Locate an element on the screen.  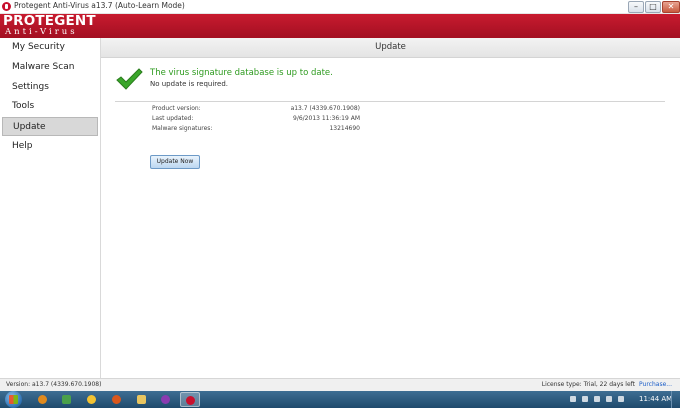
logo-subtitle: Anti-Virus is located at coordinates (41, 32).